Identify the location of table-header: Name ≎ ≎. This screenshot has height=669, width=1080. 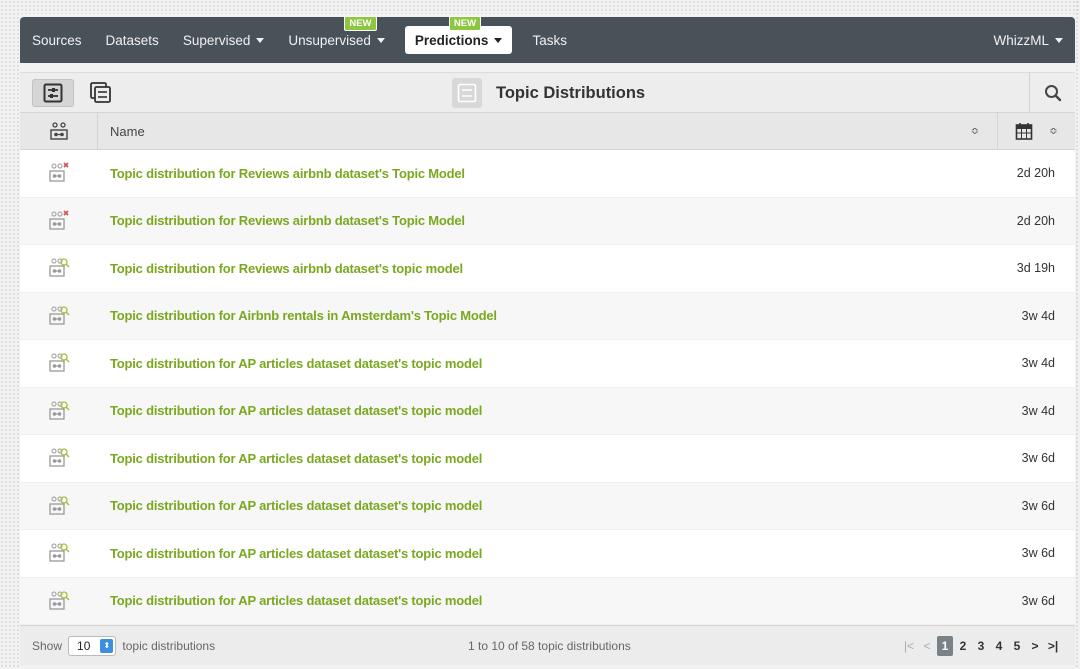
(547, 131).